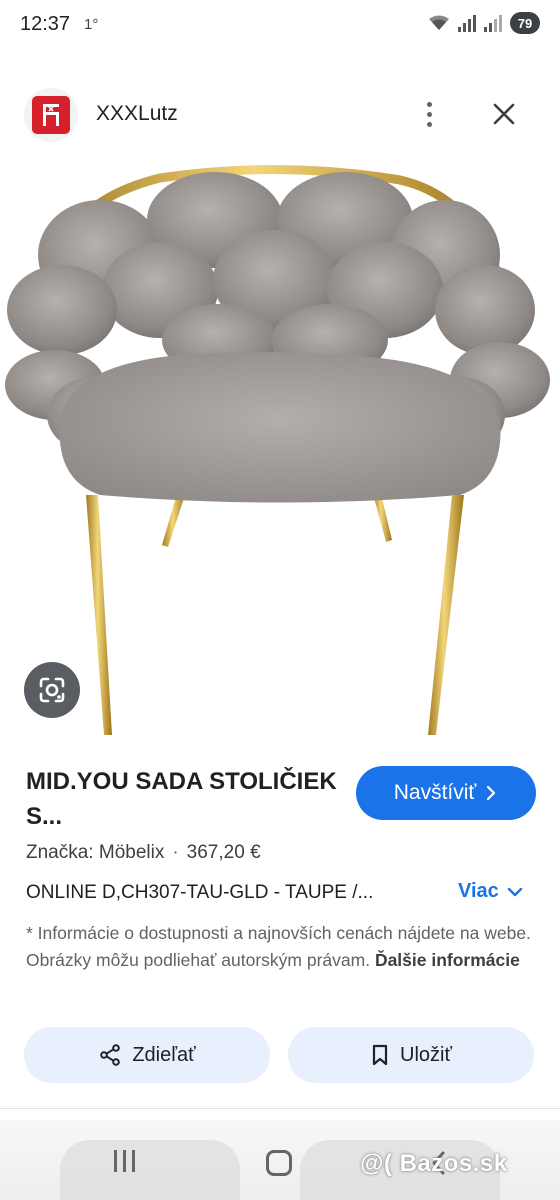 This screenshot has width=560, height=1200. Describe the element at coordinates (491, 793) in the screenshot. I see `chevron-right-icon` at that location.